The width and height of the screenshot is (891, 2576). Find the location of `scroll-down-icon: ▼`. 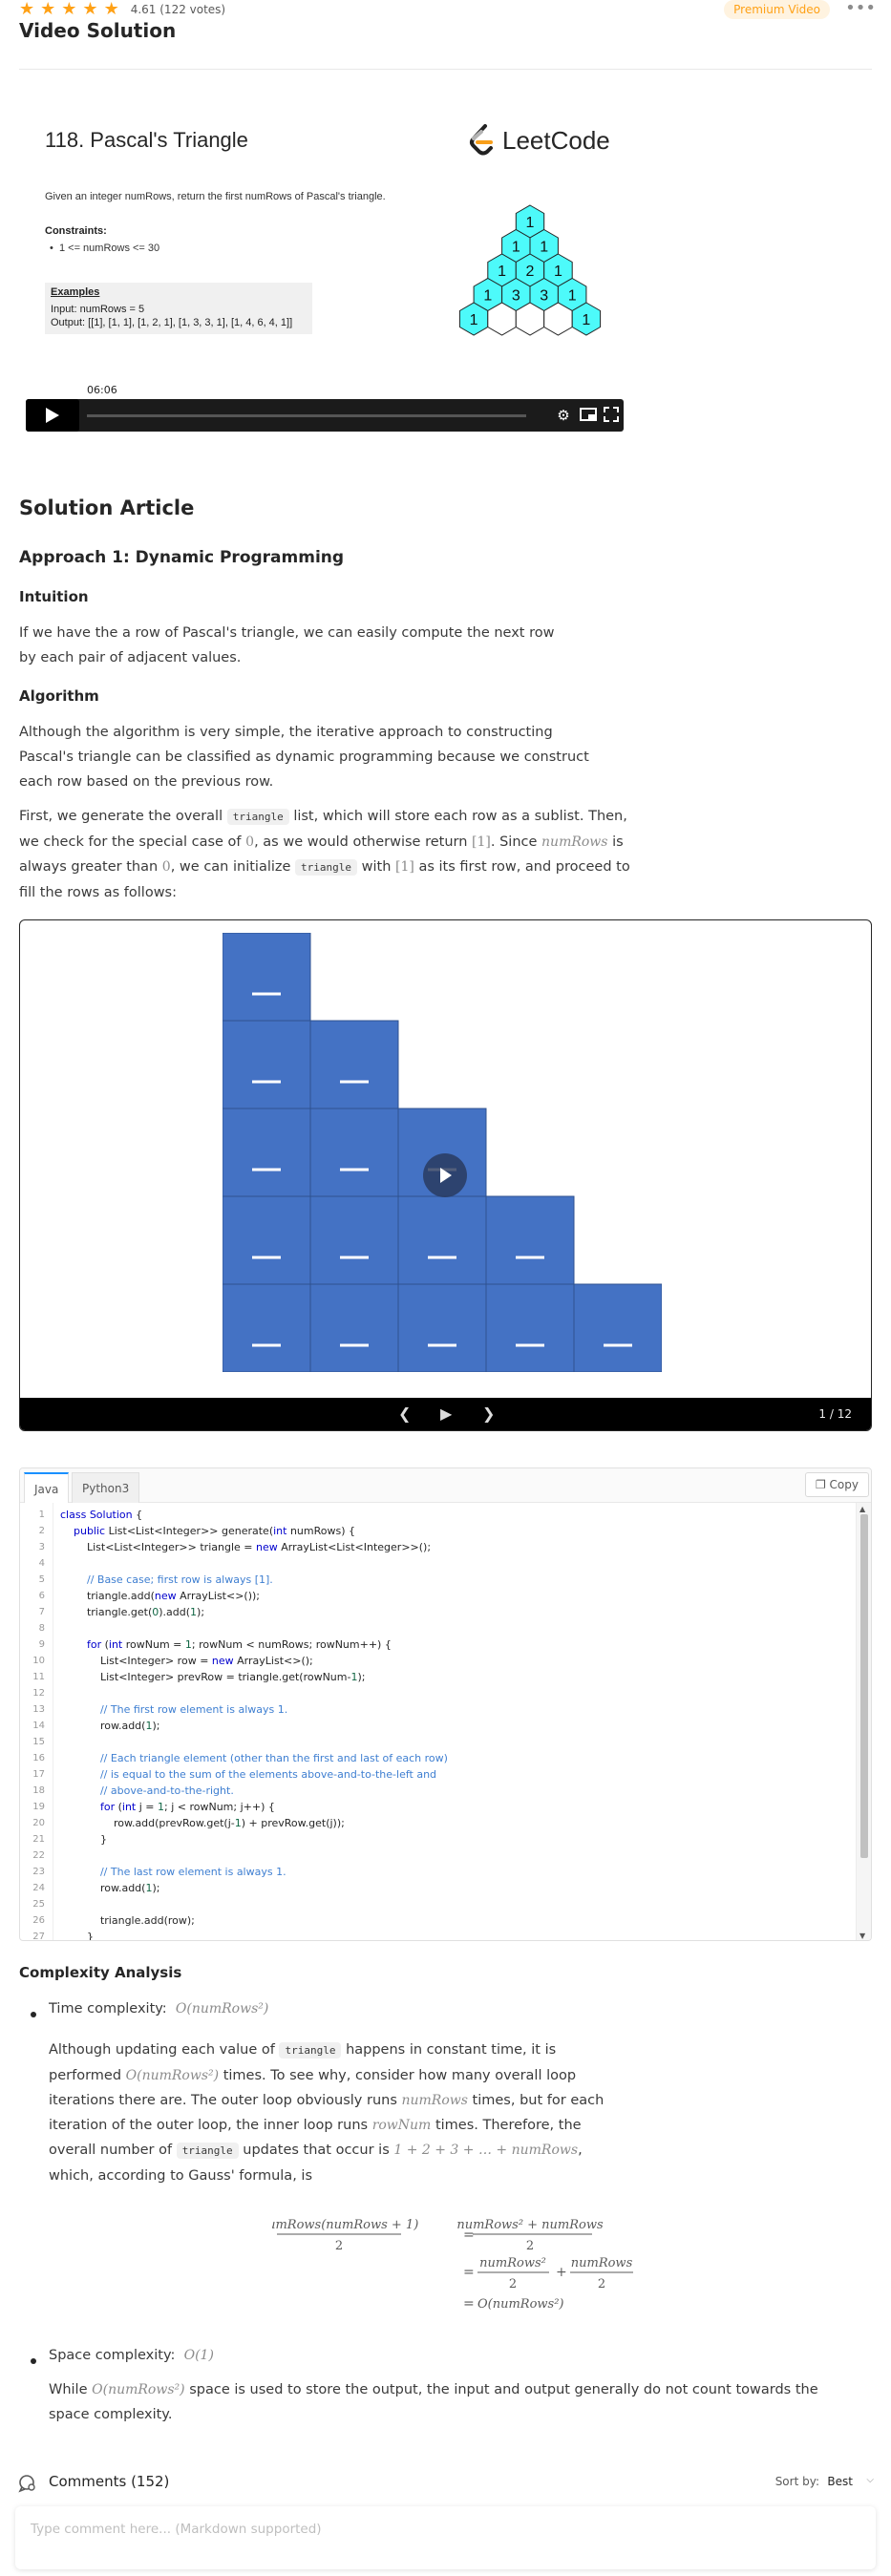

scroll-down-icon: ▼ is located at coordinates (862, 1936).